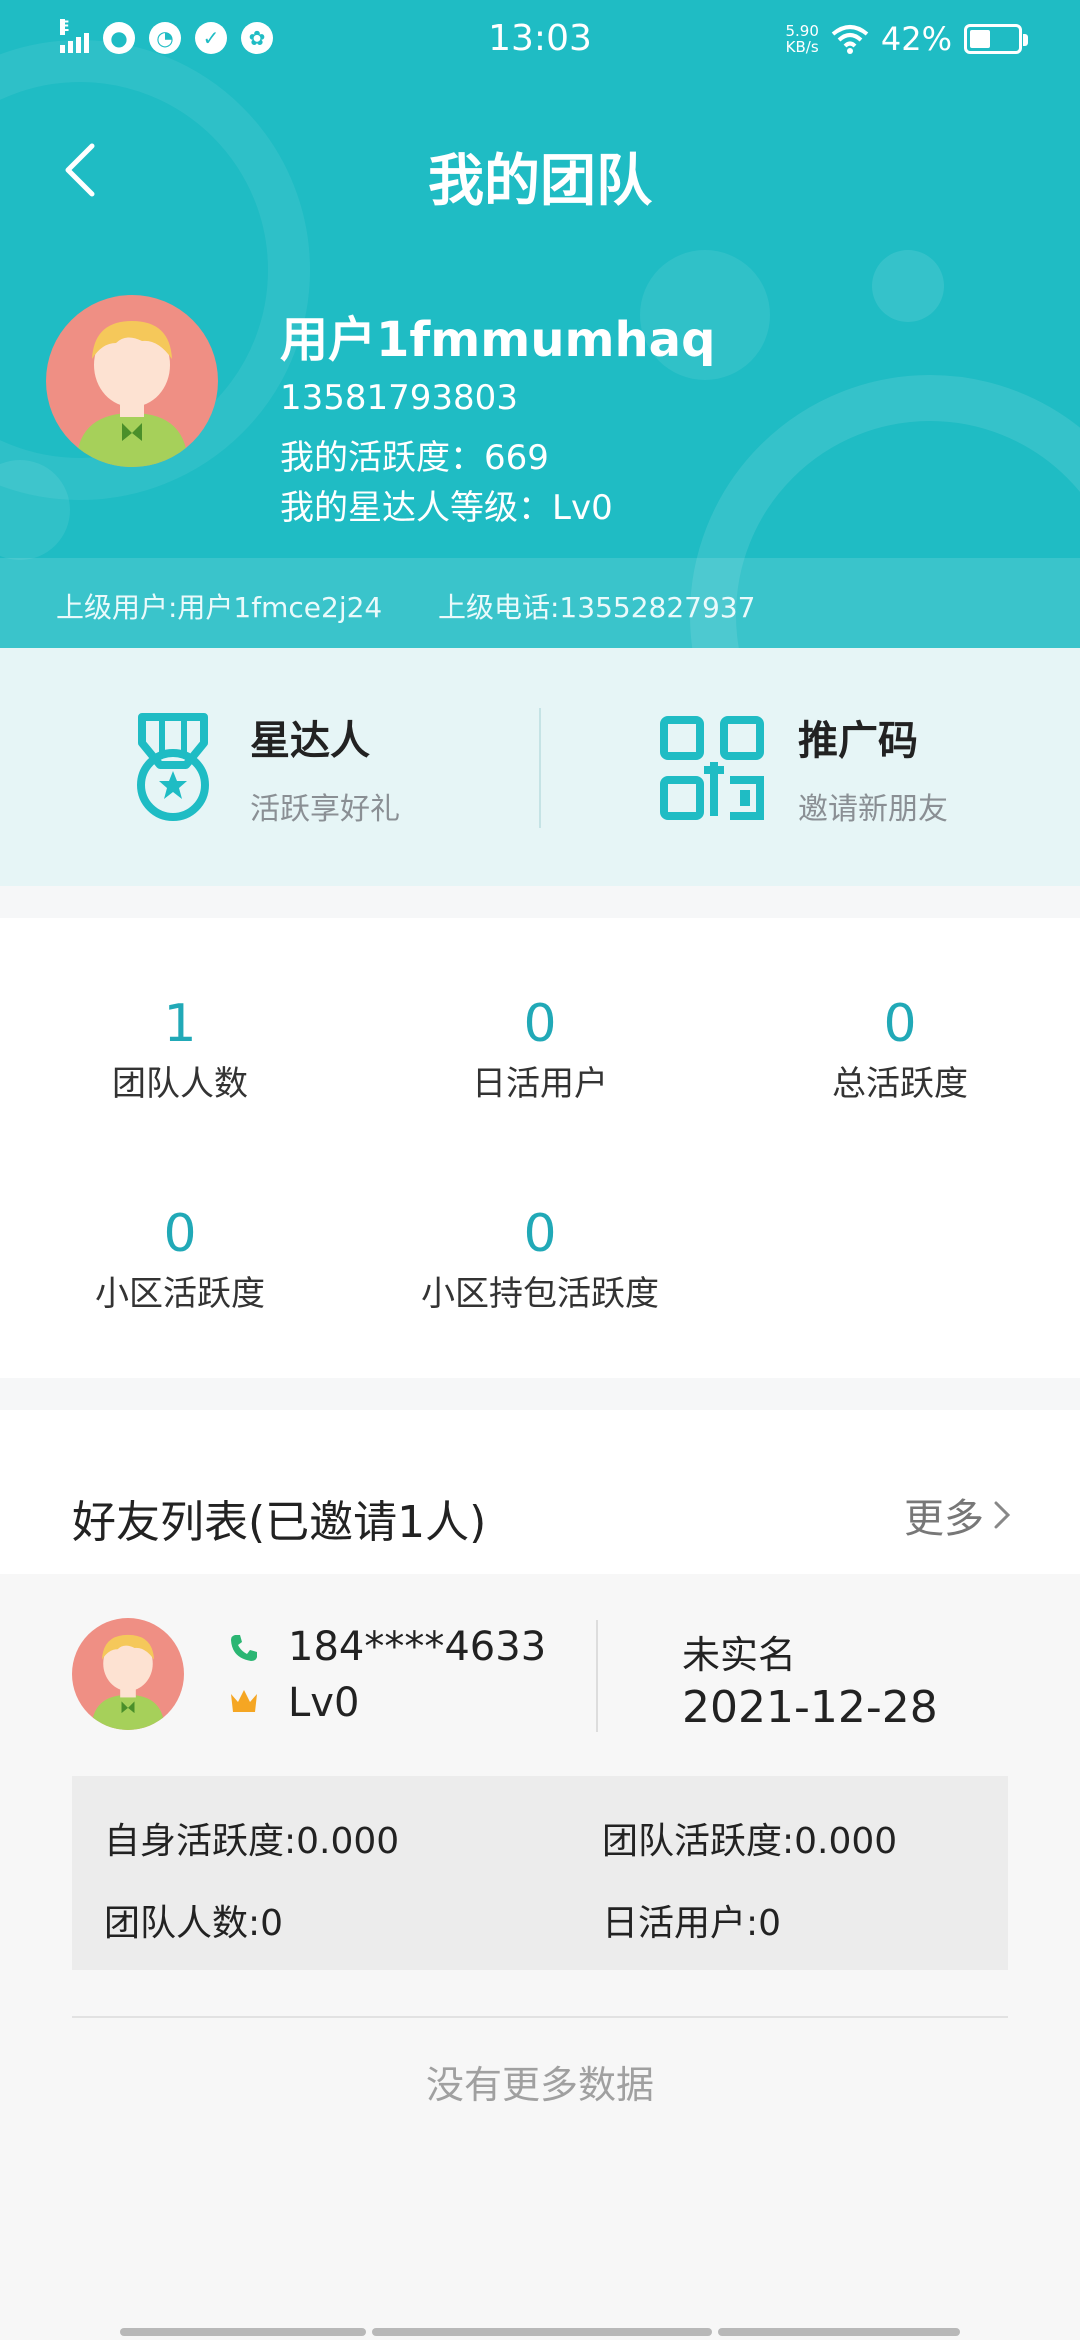  What do you see at coordinates (540, 1873) in the screenshot?
I see `friend-stats-box: 自身活跃度:0.000 团队活跃度:0.000 团队人数:0 日活用户:0` at bounding box center [540, 1873].